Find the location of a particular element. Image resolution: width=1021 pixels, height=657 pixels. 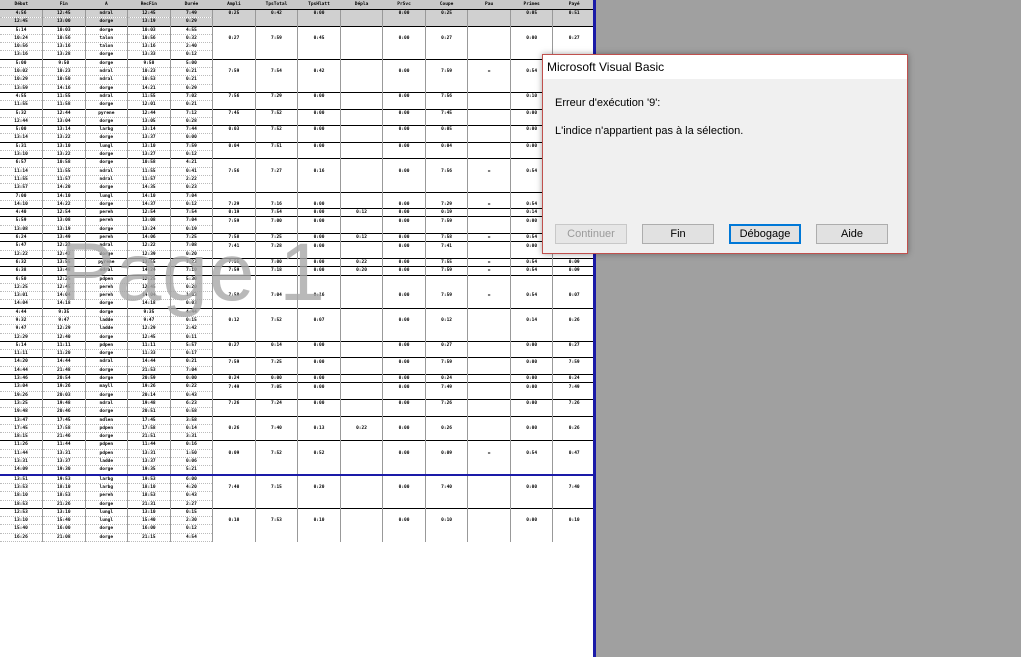

table-cell: 19:26 is located at coordinates (64, 387).